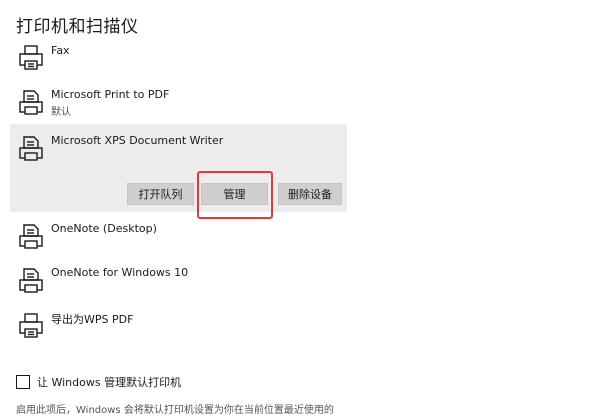  What do you see at coordinates (23, 382) in the screenshot?
I see `manage-default-printer-checkbox` at bounding box center [23, 382].